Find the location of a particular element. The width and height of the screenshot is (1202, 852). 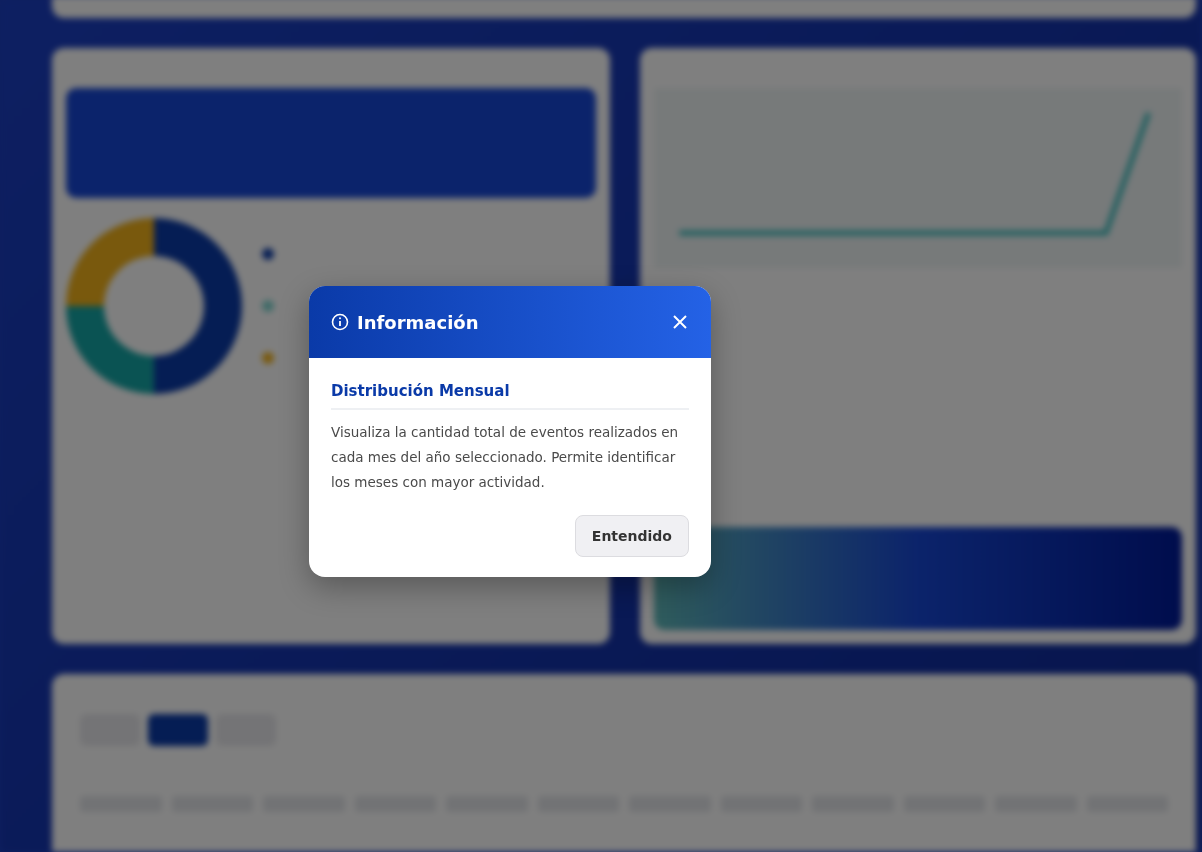

info-icon is located at coordinates (340, 322).